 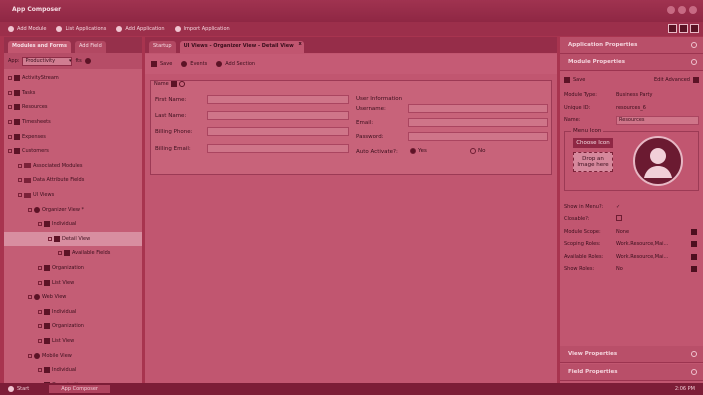 I want to click on icon-drop-zone: Drop an Image here, so click(x=593, y=161).